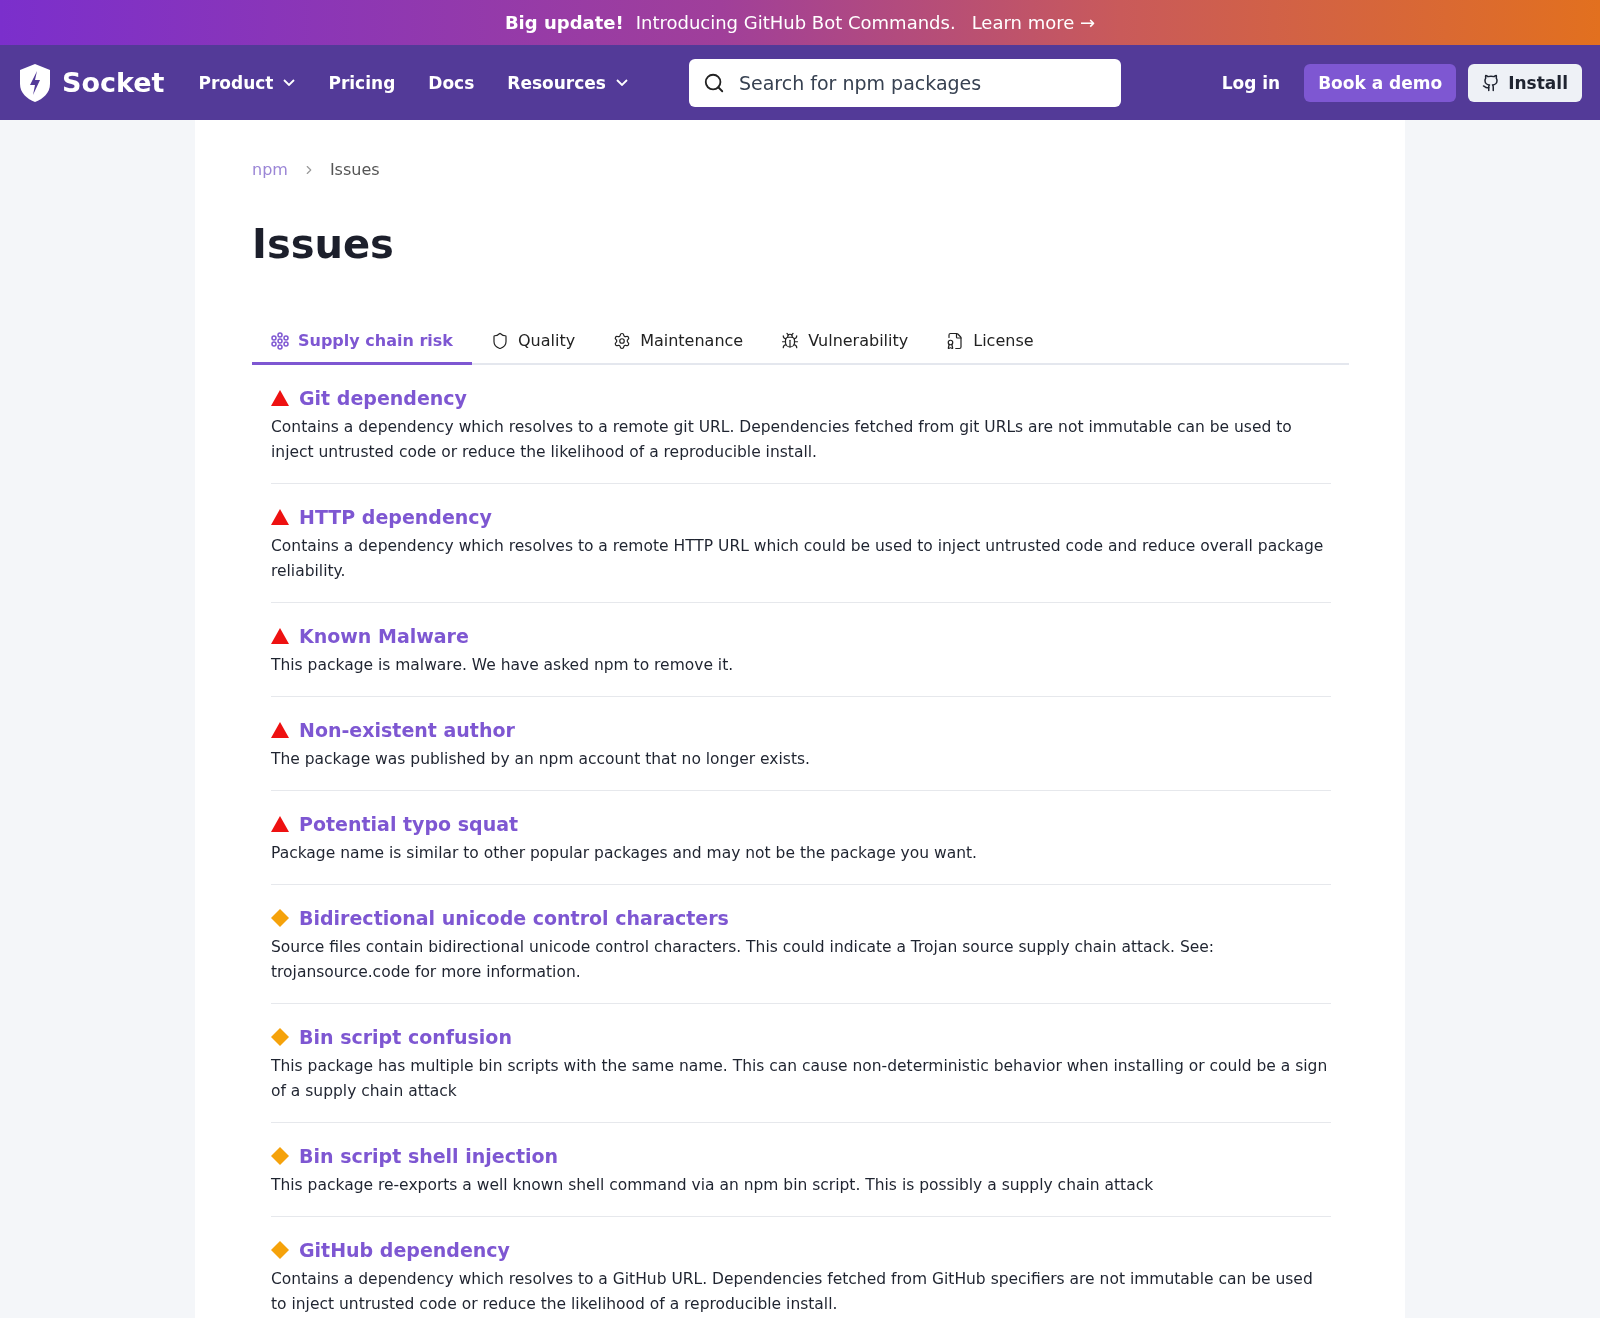 This screenshot has height=1318, width=1600. Describe the element at coordinates (451, 82) in the screenshot. I see `nav-link: Docs` at that location.